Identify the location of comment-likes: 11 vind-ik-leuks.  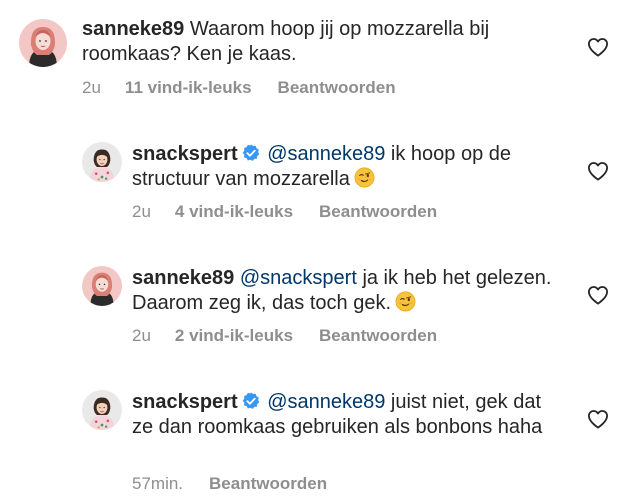
(188, 88).